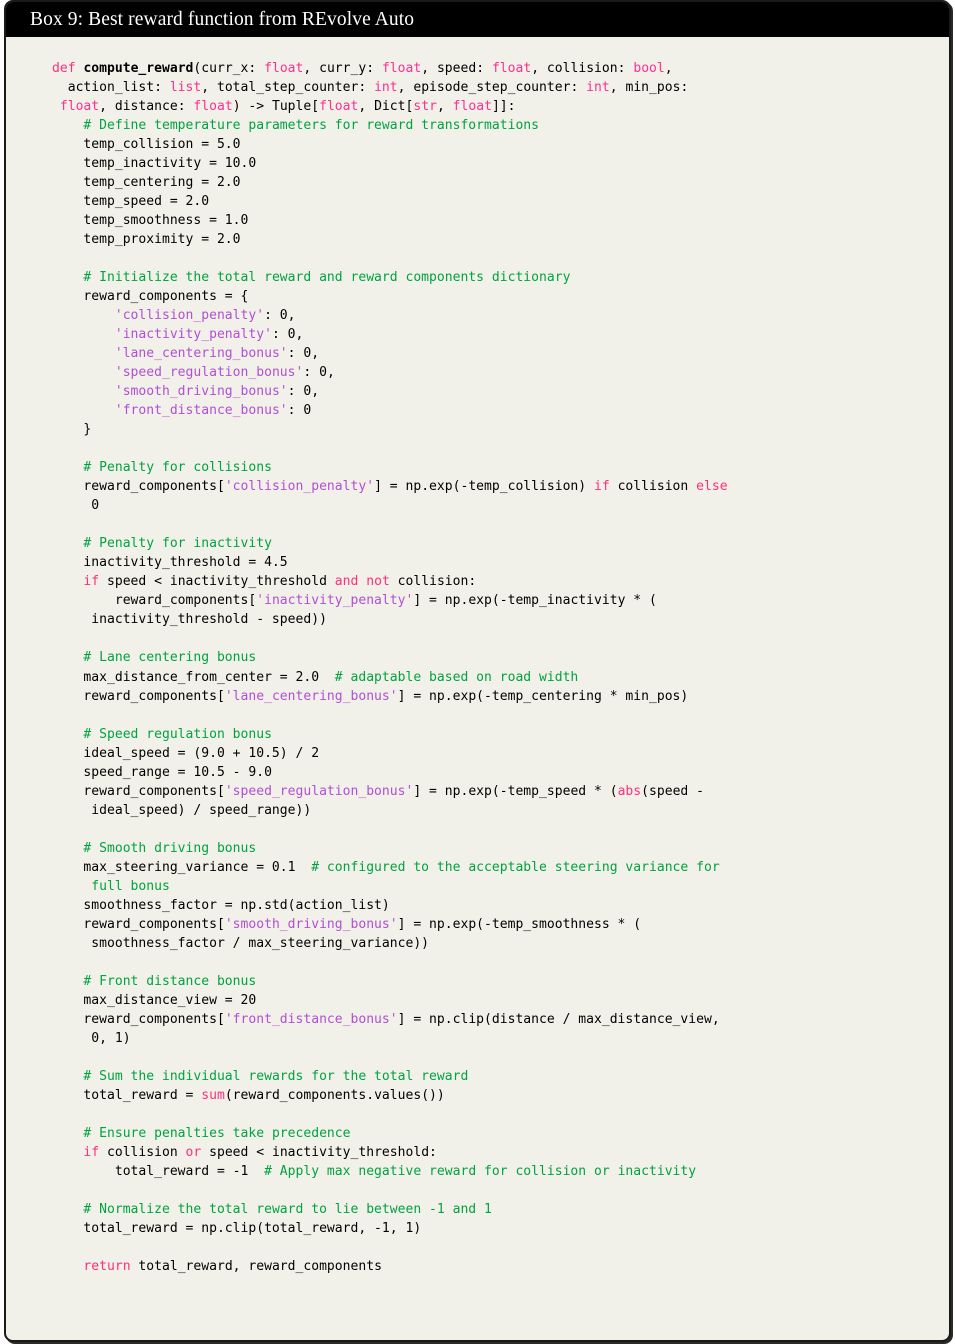 Image resolution: width=955 pixels, height=1344 pixels. Describe the element at coordinates (629, 791) in the screenshot. I see `code-token-bi: abs` at that location.